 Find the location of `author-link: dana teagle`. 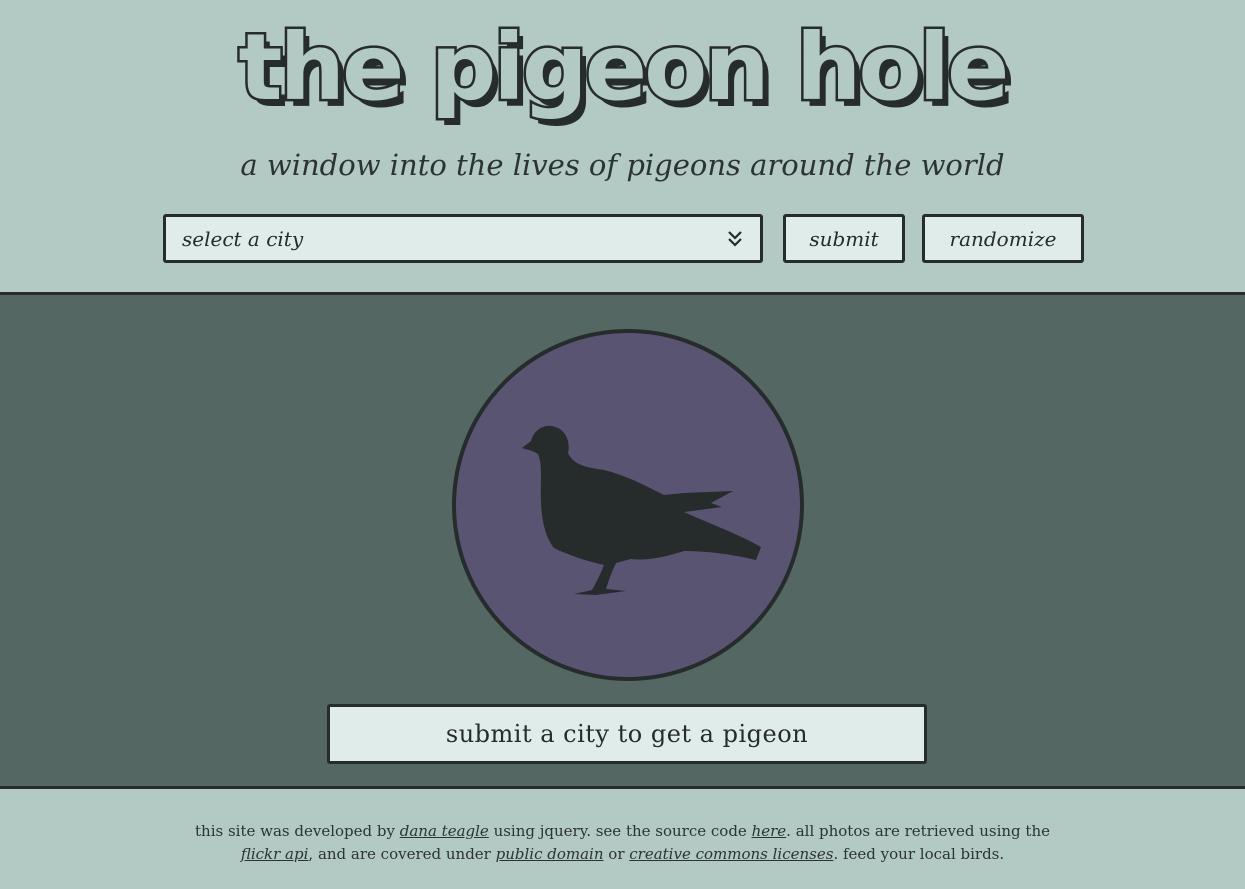

author-link: dana teagle is located at coordinates (444, 831).